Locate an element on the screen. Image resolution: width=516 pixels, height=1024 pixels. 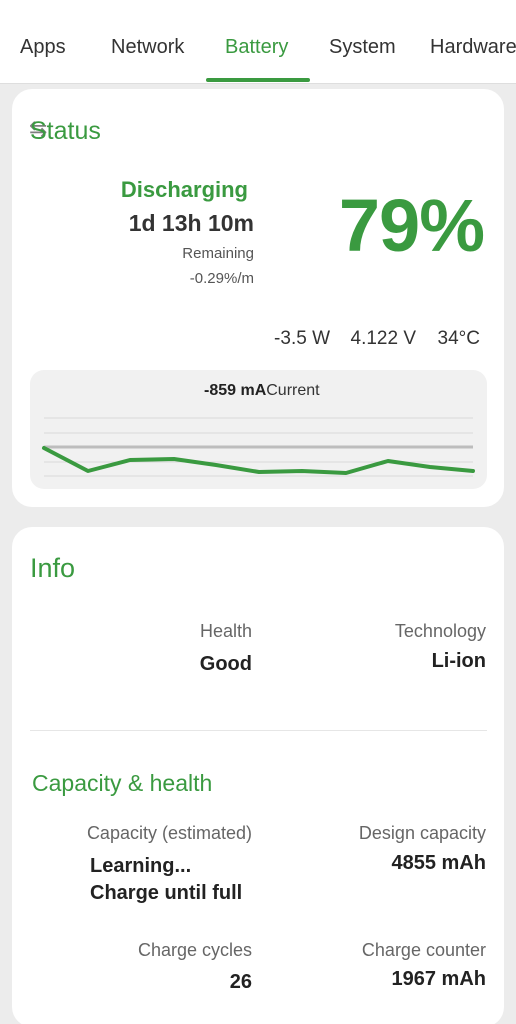
remaining-label: Remaining is located at coordinates (218, 253).